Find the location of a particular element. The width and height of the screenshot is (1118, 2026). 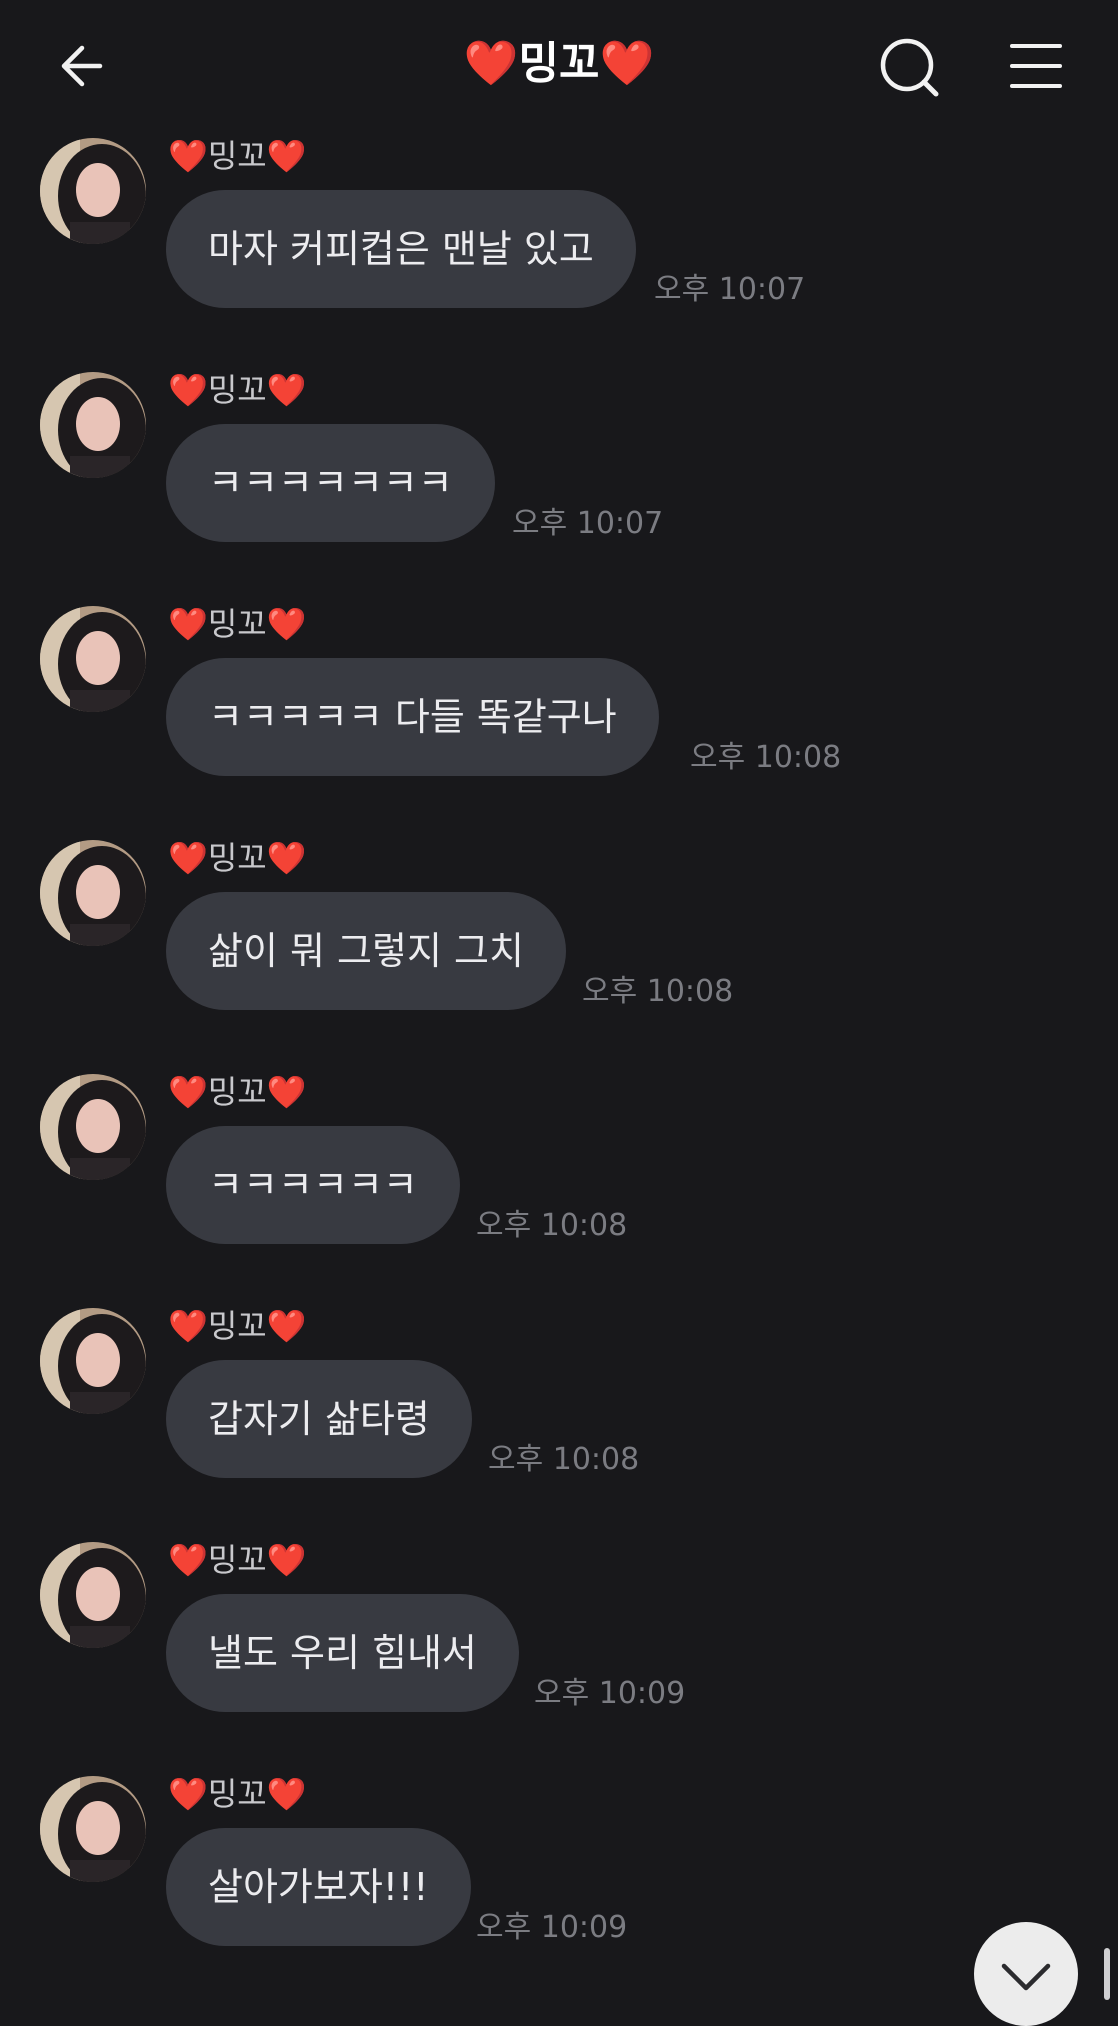

message-bubble: 갑자기 삶타령 is located at coordinates (319, 1419).